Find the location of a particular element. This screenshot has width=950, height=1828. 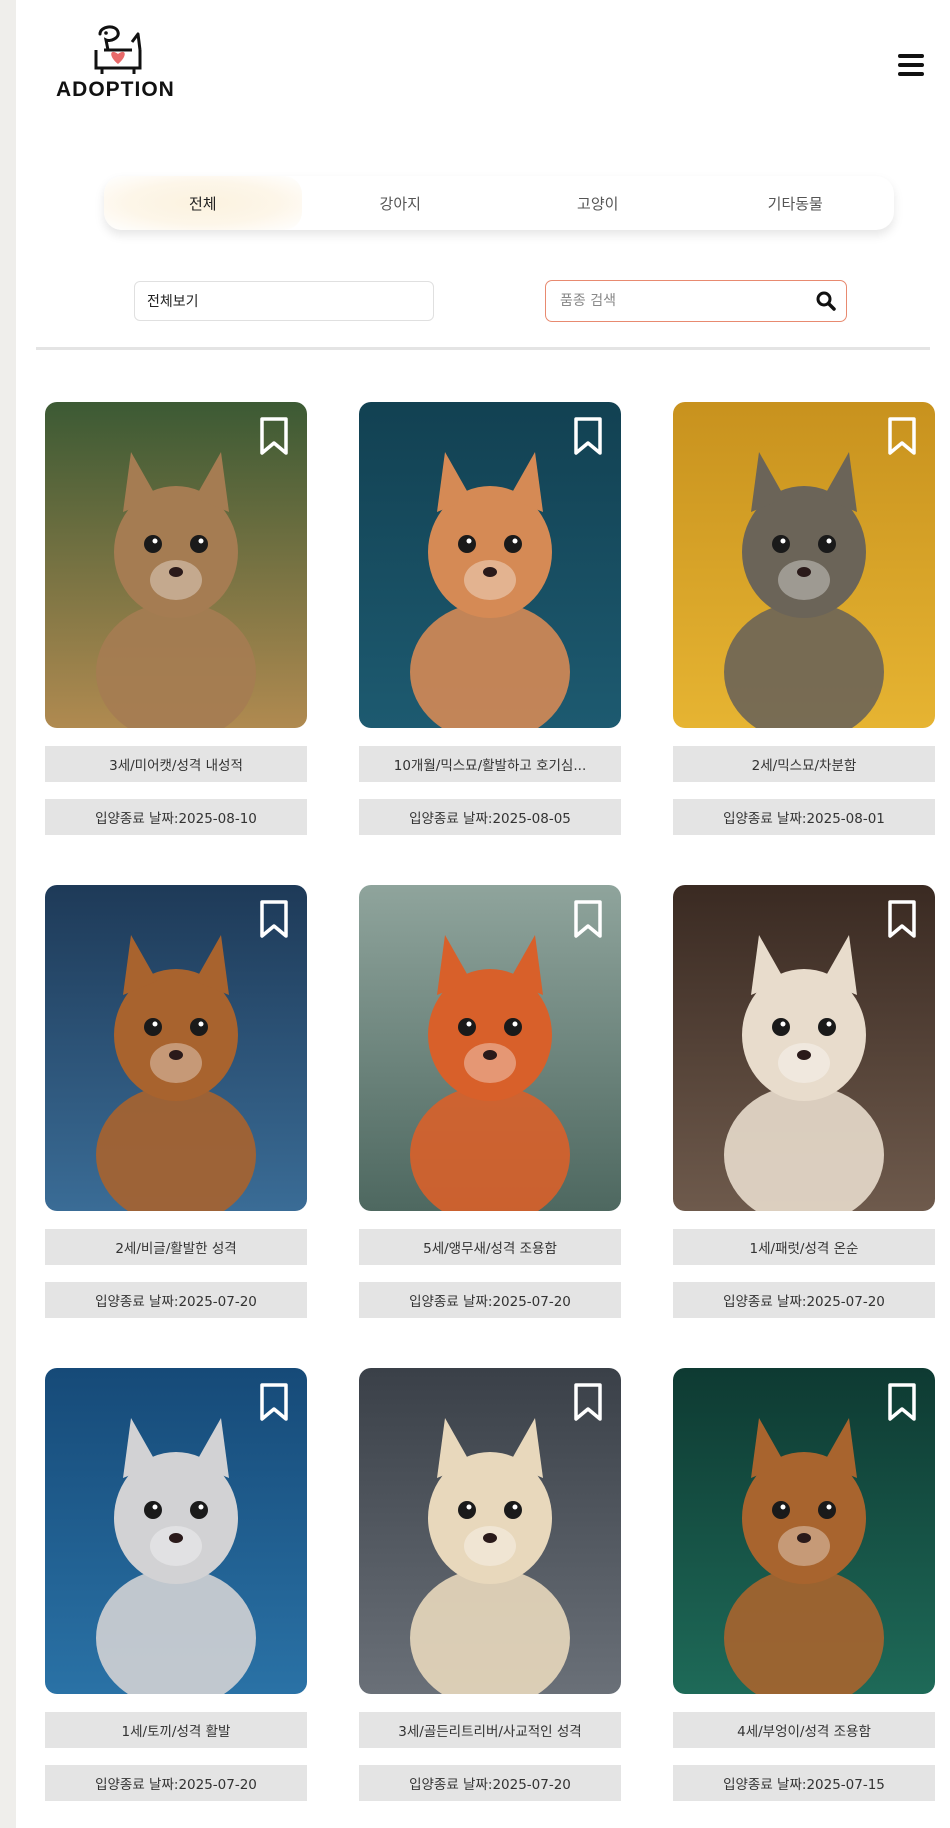

animal-card: 3세/미어캣/성격 내성적 입양종료 날짜:2025-08-10 is located at coordinates (176, 618).